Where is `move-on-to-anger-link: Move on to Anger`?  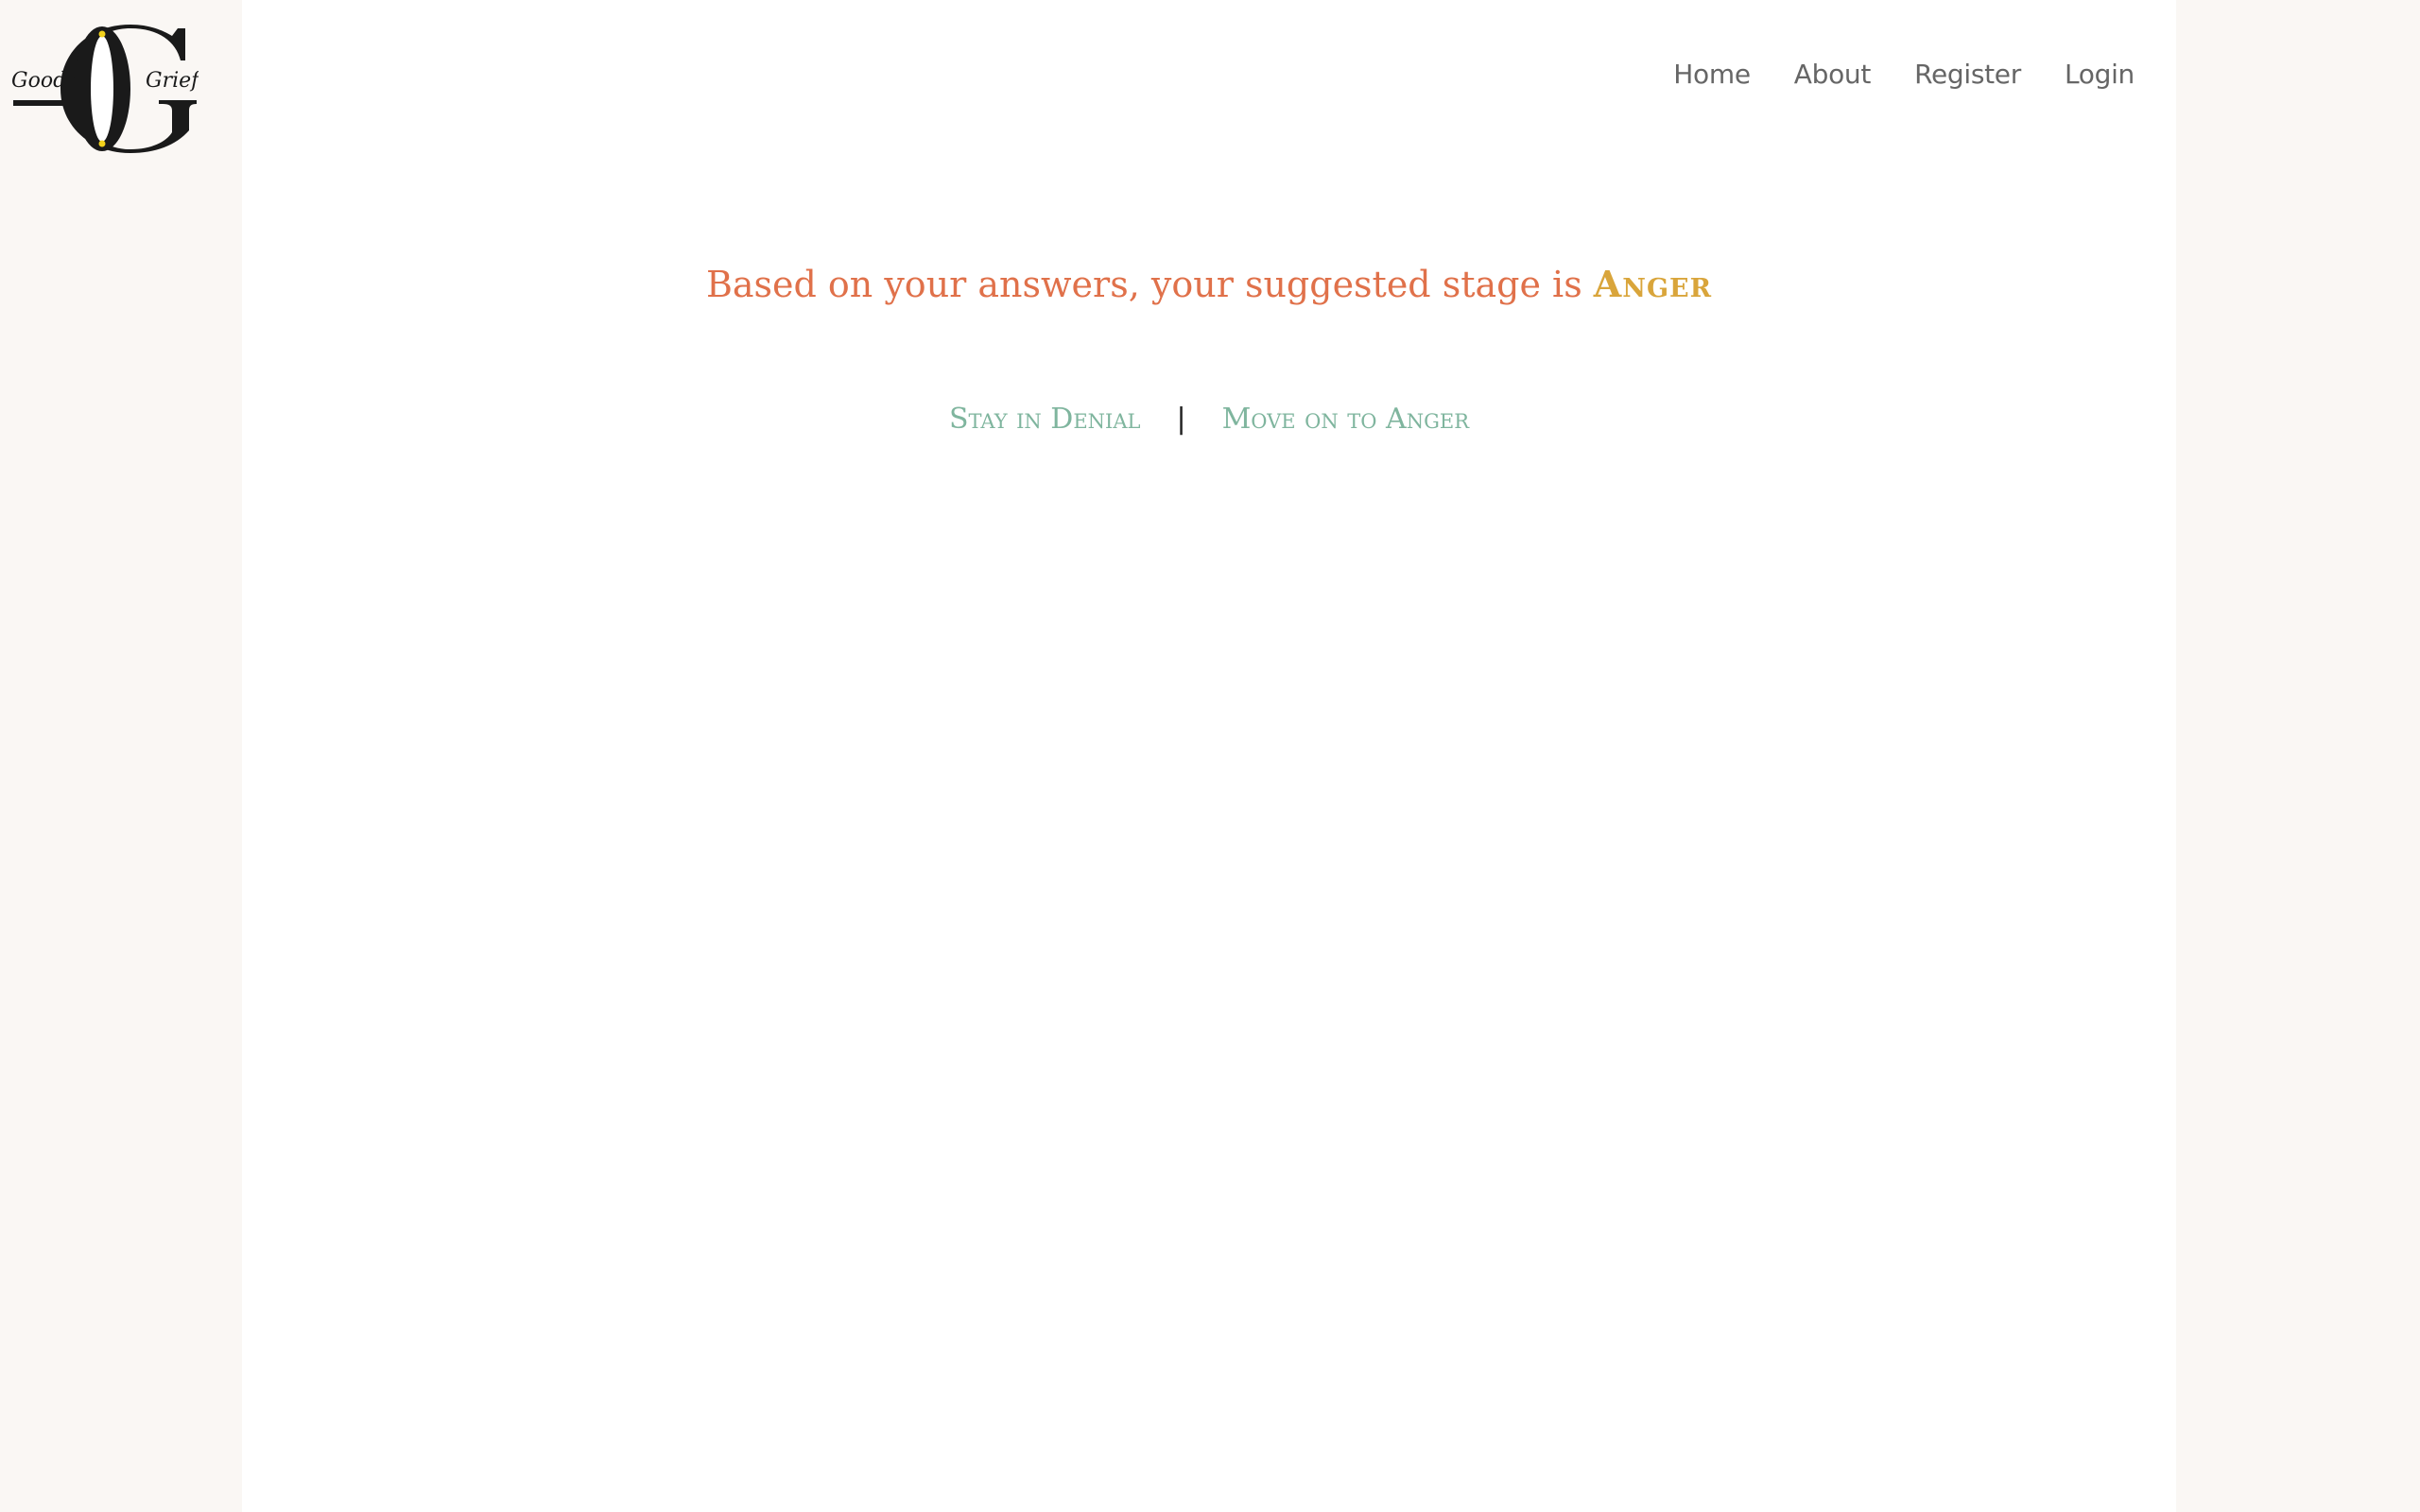 move-on-to-anger-link: Move on to Anger is located at coordinates (1345, 419).